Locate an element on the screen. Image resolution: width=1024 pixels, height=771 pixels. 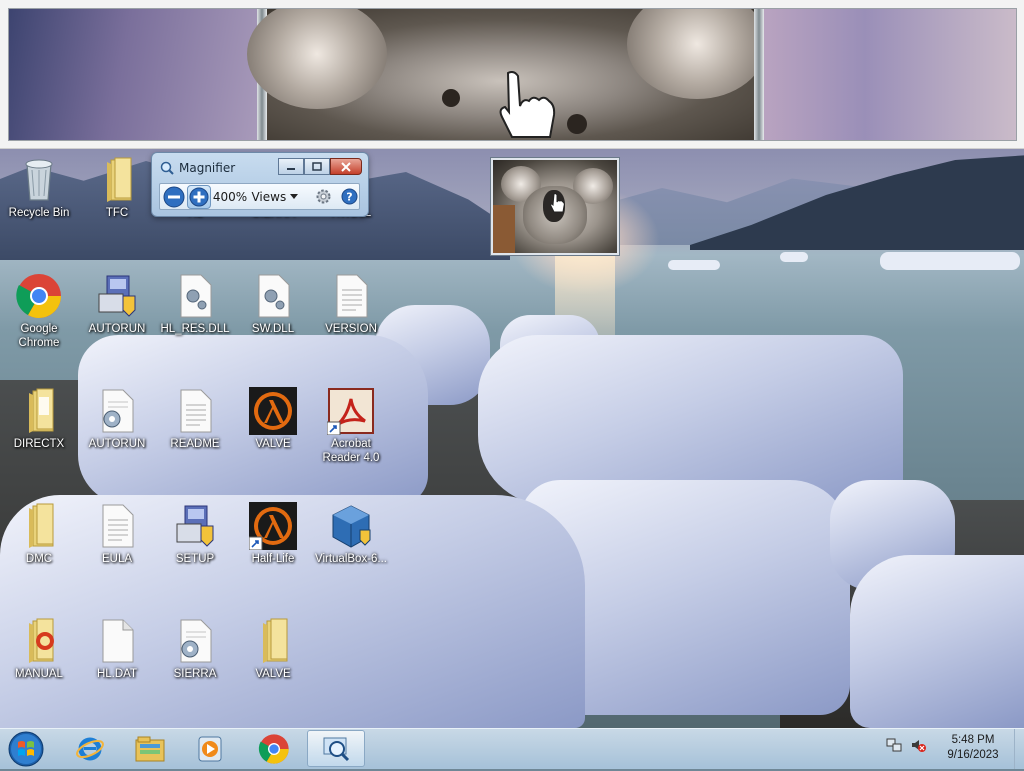
views-dropdown: Views is located at coordinates (275, 196).